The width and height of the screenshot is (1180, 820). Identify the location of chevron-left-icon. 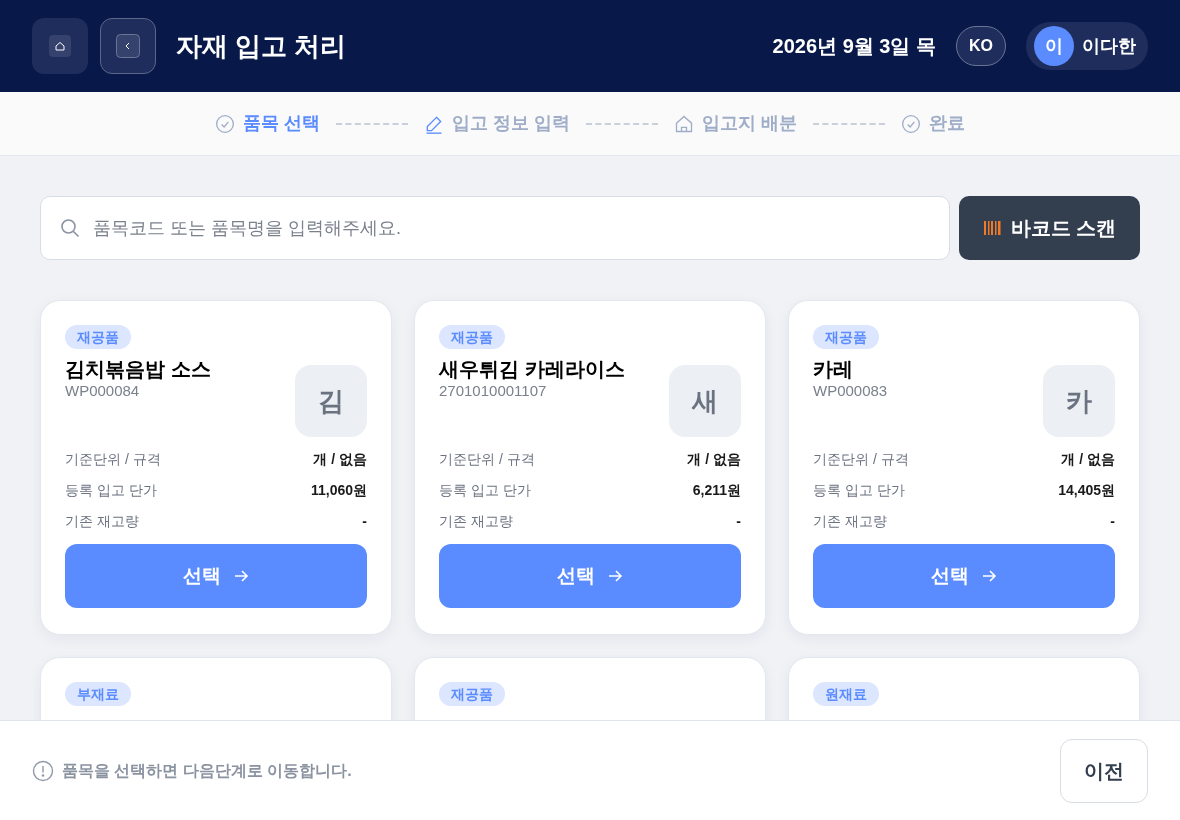
(128, 46).